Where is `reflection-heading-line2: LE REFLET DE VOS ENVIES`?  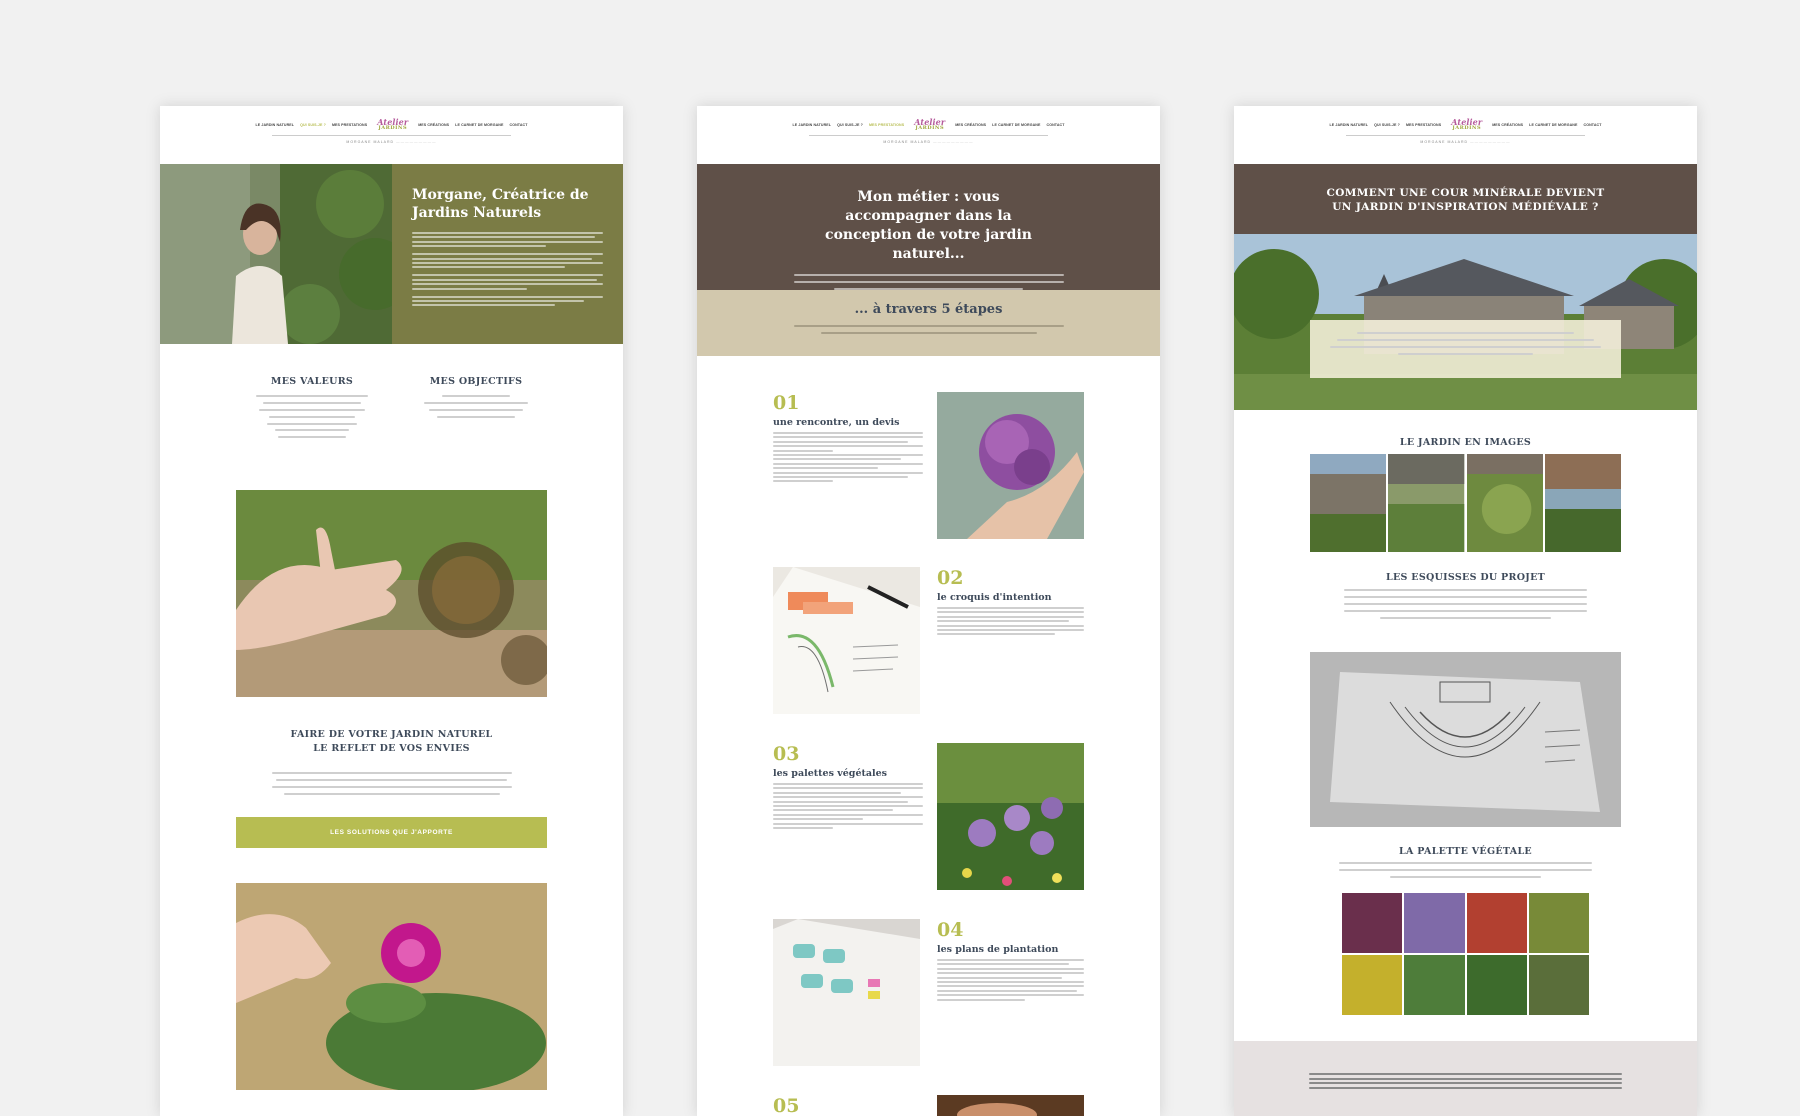 reflection-heading-line2: LE REFLET DE VOS ENVIES is located at coordinates (391, 748).